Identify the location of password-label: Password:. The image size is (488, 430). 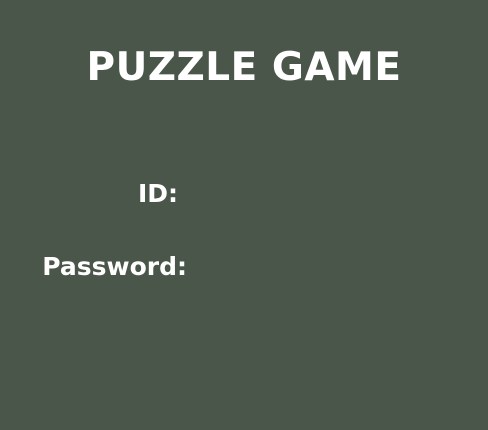
(114, 266).